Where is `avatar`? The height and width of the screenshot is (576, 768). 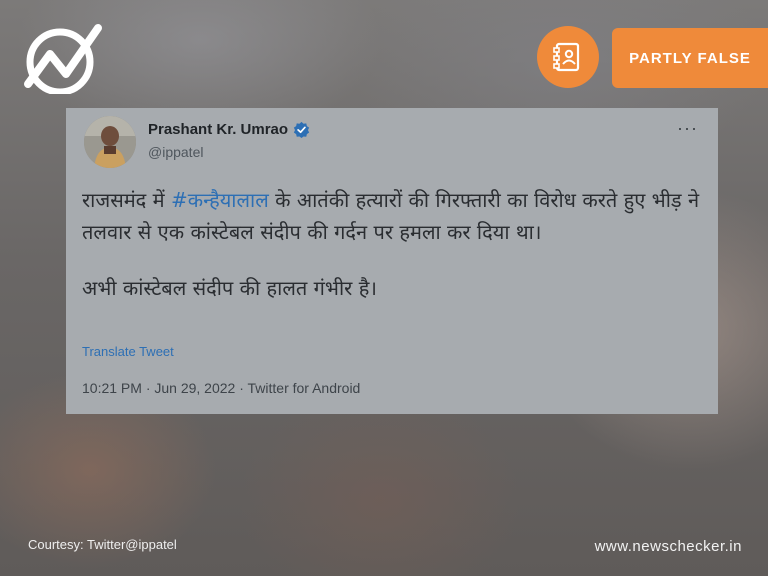 avatar is located at coordinates (110, 142).